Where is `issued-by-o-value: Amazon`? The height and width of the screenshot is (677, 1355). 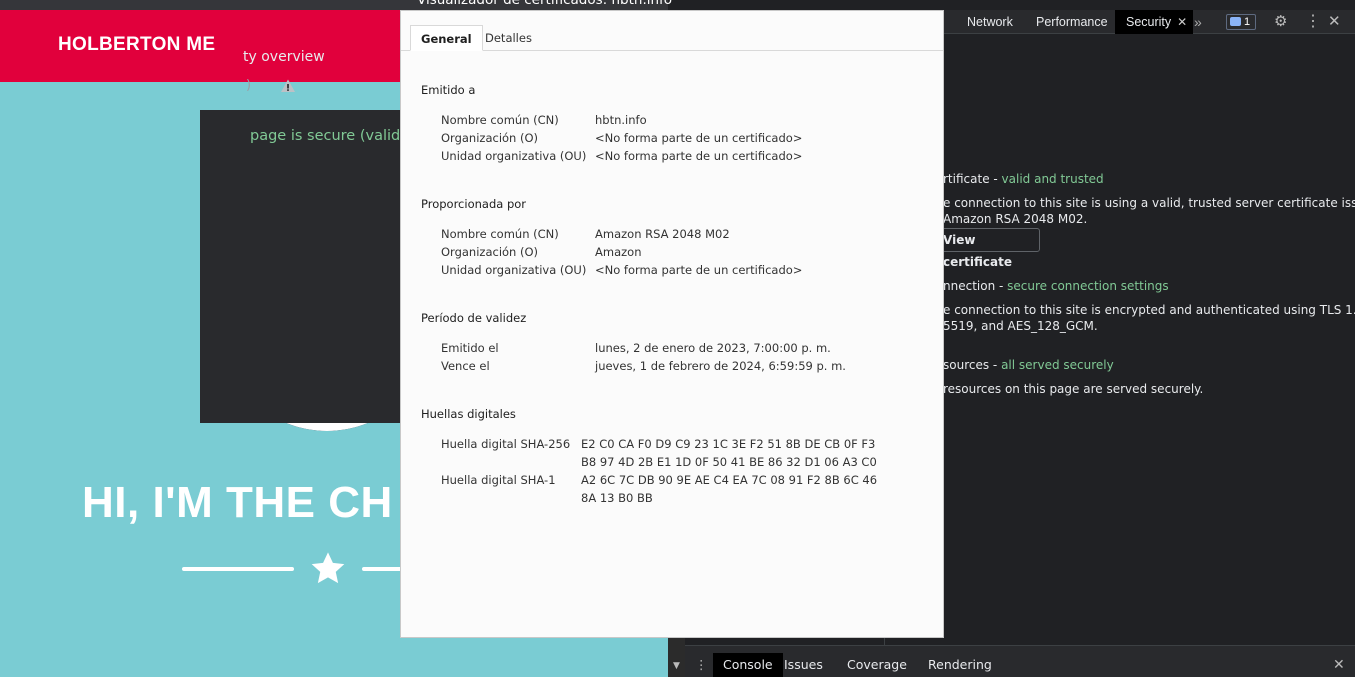 issued-by-o-value: Amazon is located at coordinates (618, 252).